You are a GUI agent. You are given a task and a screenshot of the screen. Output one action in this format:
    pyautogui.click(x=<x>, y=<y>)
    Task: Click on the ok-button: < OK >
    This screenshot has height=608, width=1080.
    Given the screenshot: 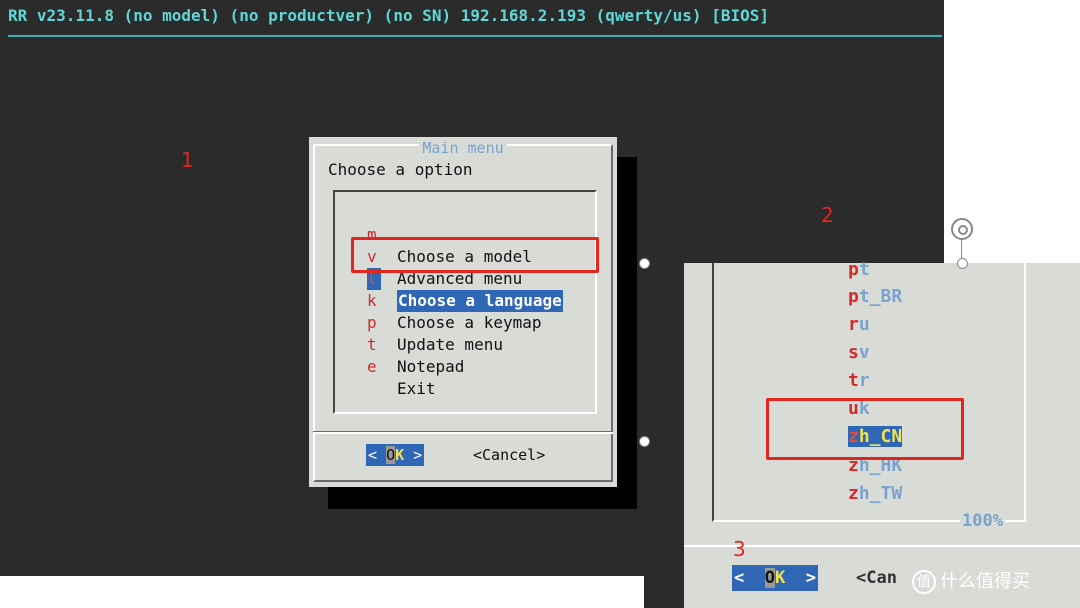 What is the action you would take?
    pyautogui.click(x=395, y=455)
    